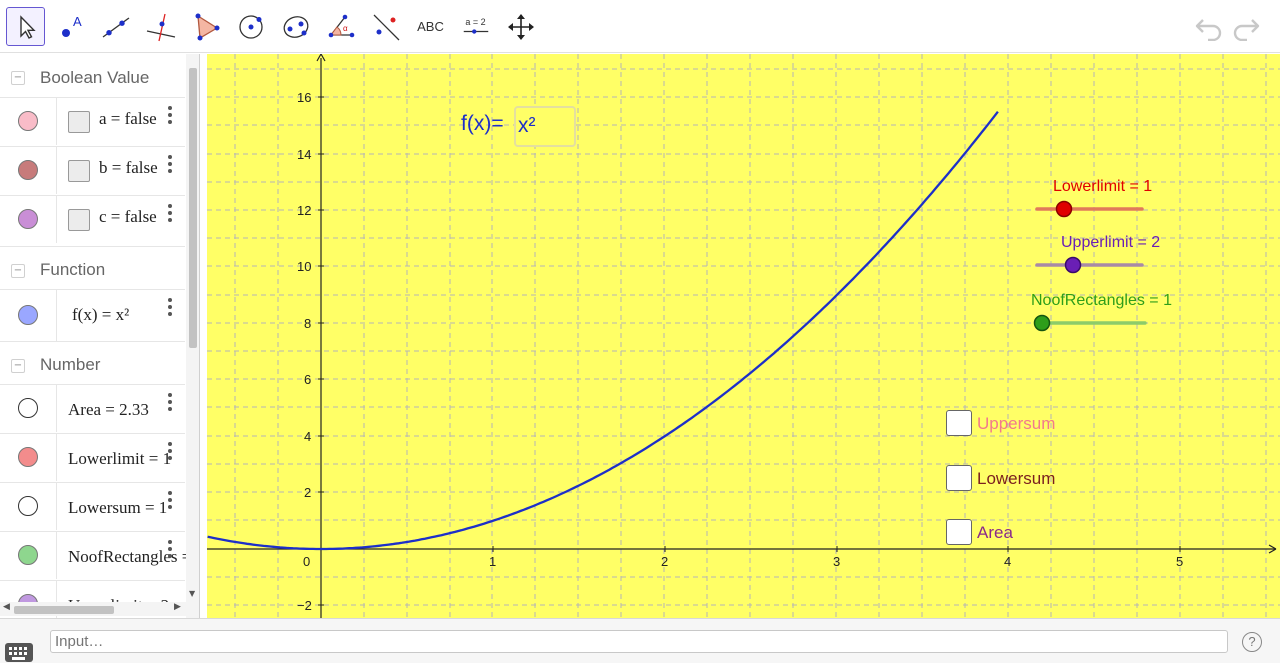  What do you see at coordinates (520, 26) in the screenshot?
I see `move-graphics-view-tool-button` at bounding box center [520, 26].